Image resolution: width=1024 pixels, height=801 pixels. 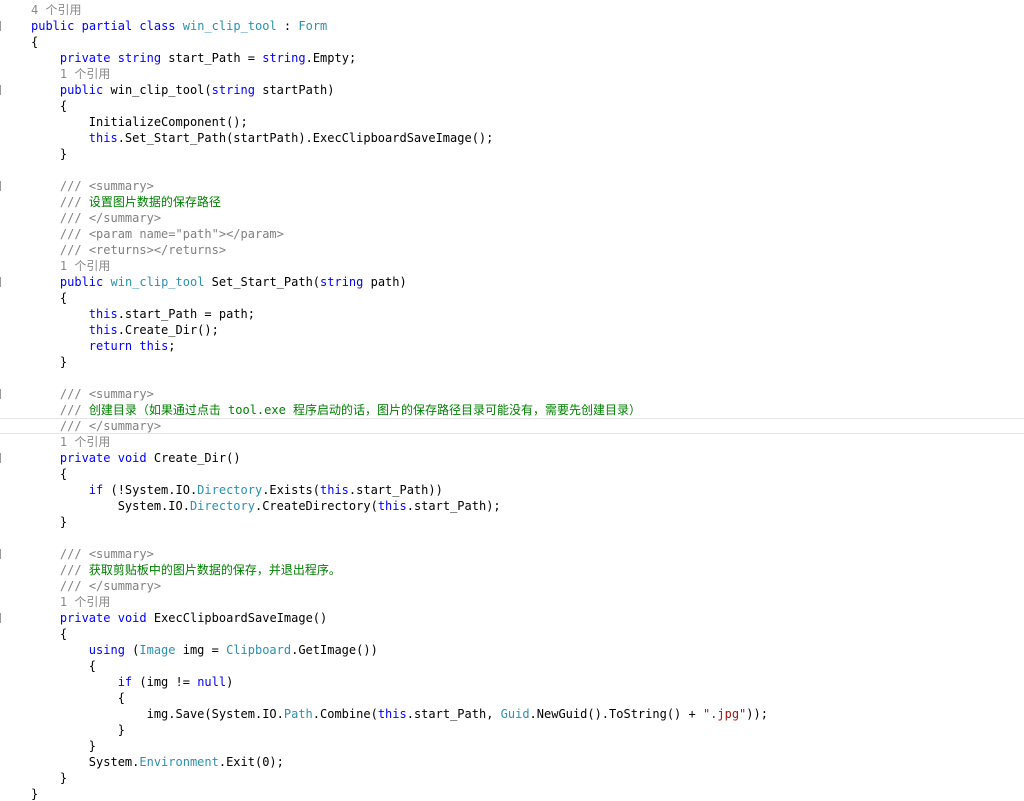 I want to click on keyword-token: if, so click(x=96, y=490).